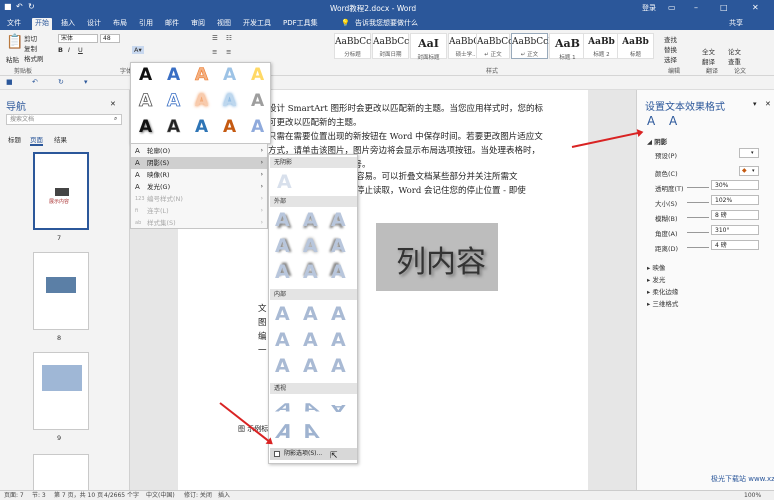 Image resolution: width=774 pixels, height=500 pixels. What do you see at coordinates (749, 153) in the screenshot?
I see `preset-dropdown: ▾` at bounding box center [749, 153].